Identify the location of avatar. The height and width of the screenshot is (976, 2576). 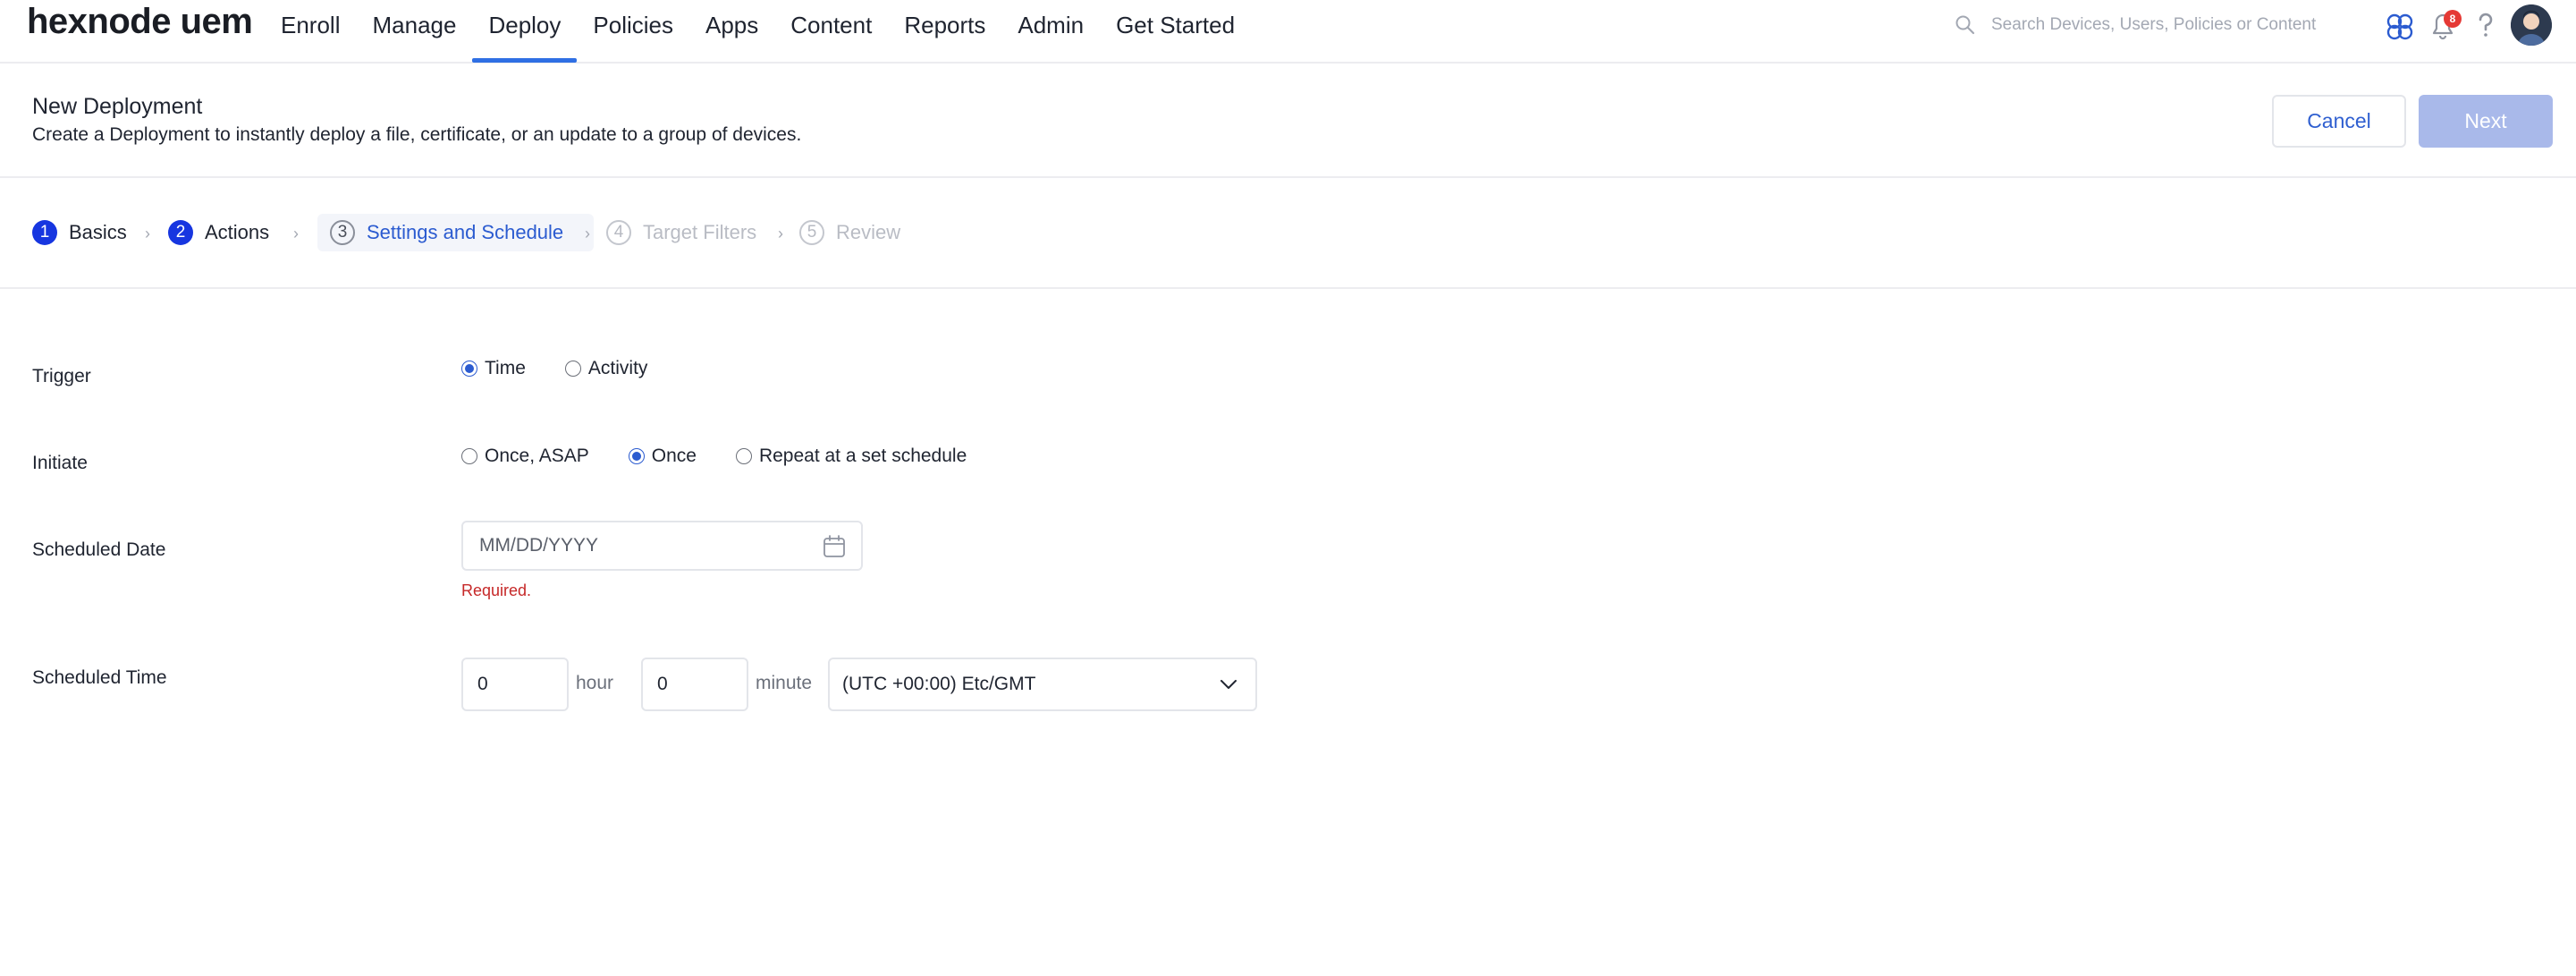
(2531, 25).